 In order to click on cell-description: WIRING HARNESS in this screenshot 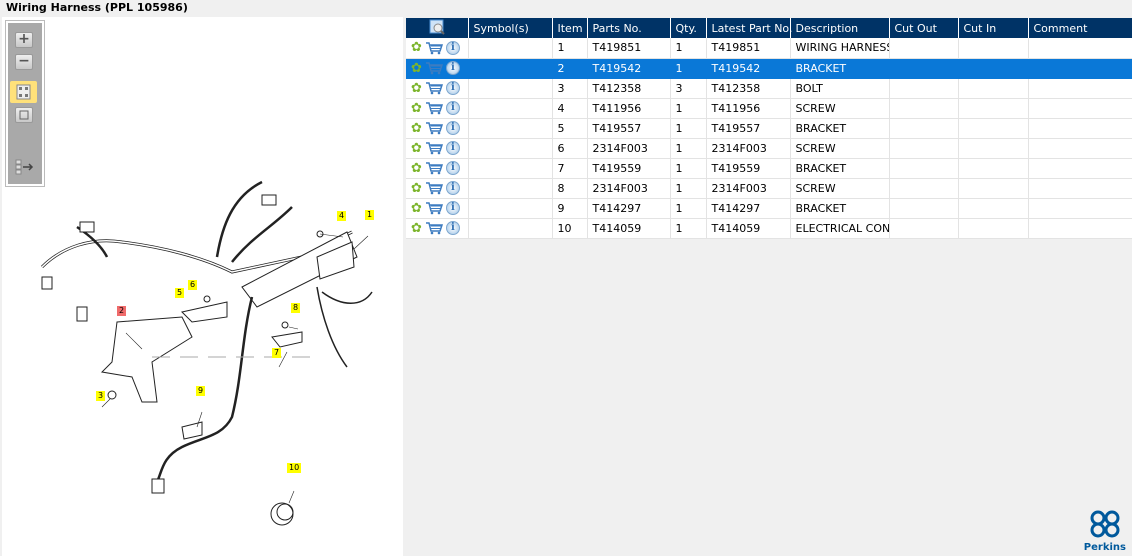, I will do `click(840, 48)`.